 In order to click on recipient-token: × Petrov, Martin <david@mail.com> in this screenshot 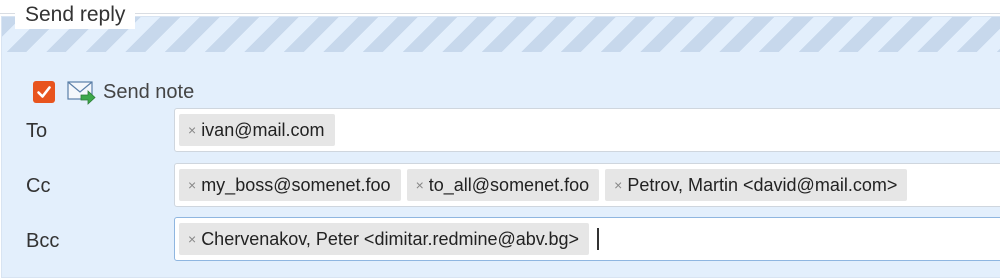, I will do `click(756, 185)`.